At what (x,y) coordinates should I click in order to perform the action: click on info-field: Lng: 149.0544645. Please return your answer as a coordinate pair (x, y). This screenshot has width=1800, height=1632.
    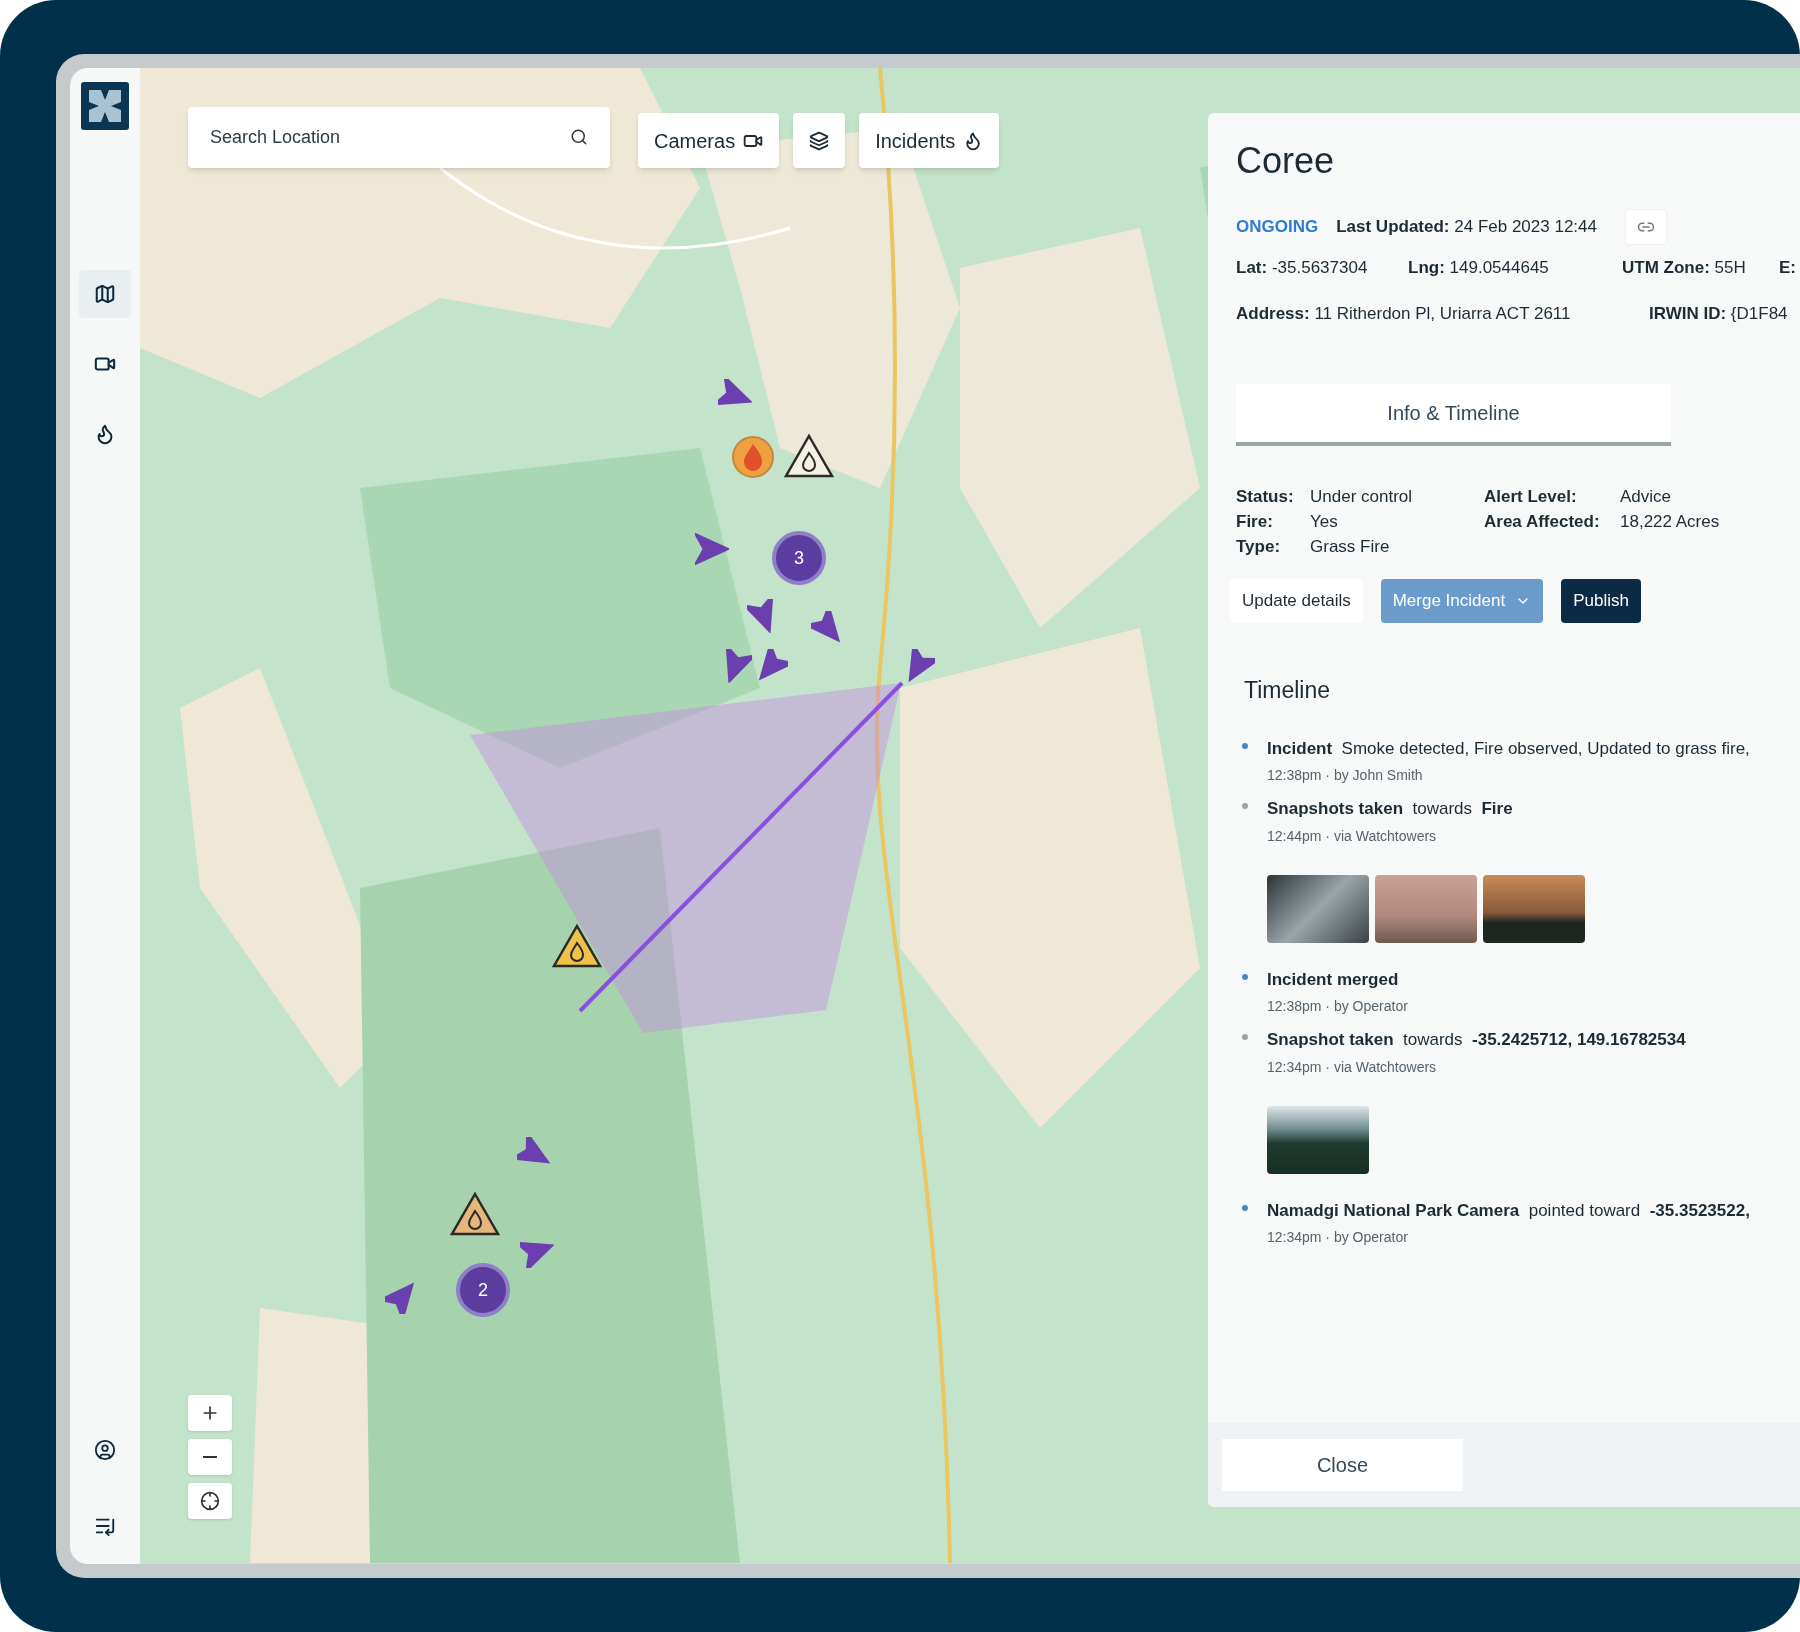
    Looking at the image, I should click on (1515, 268).